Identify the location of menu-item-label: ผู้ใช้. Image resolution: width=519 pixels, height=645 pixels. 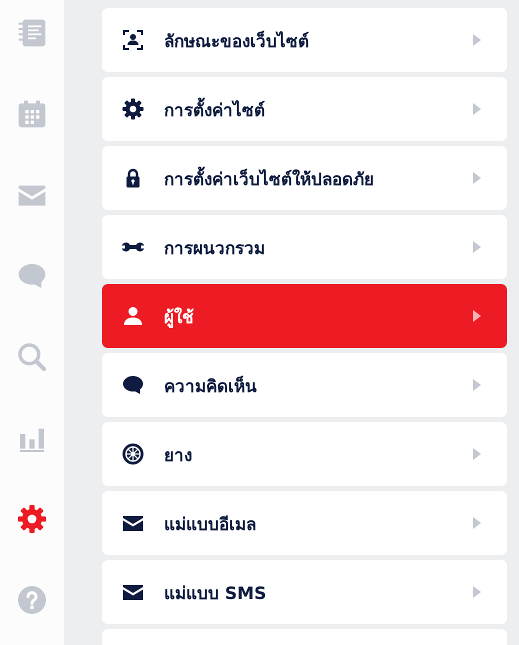
(179, 318).